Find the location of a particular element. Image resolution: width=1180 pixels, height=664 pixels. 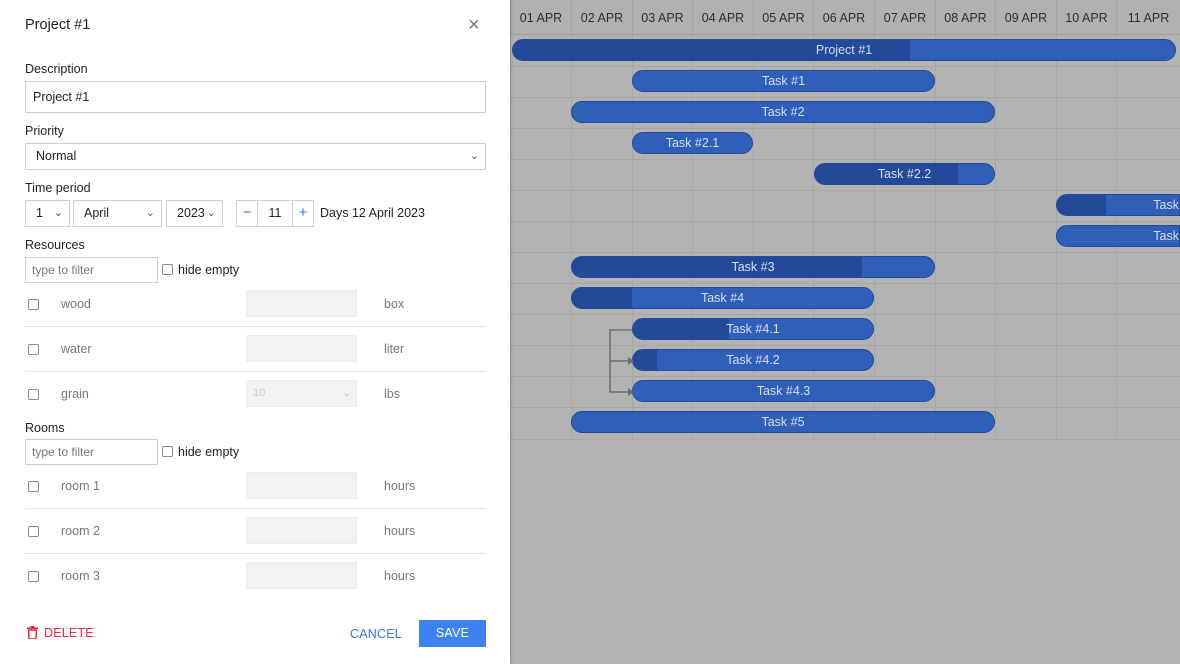

room-name: room 1 is located at coordinates (80, 486).